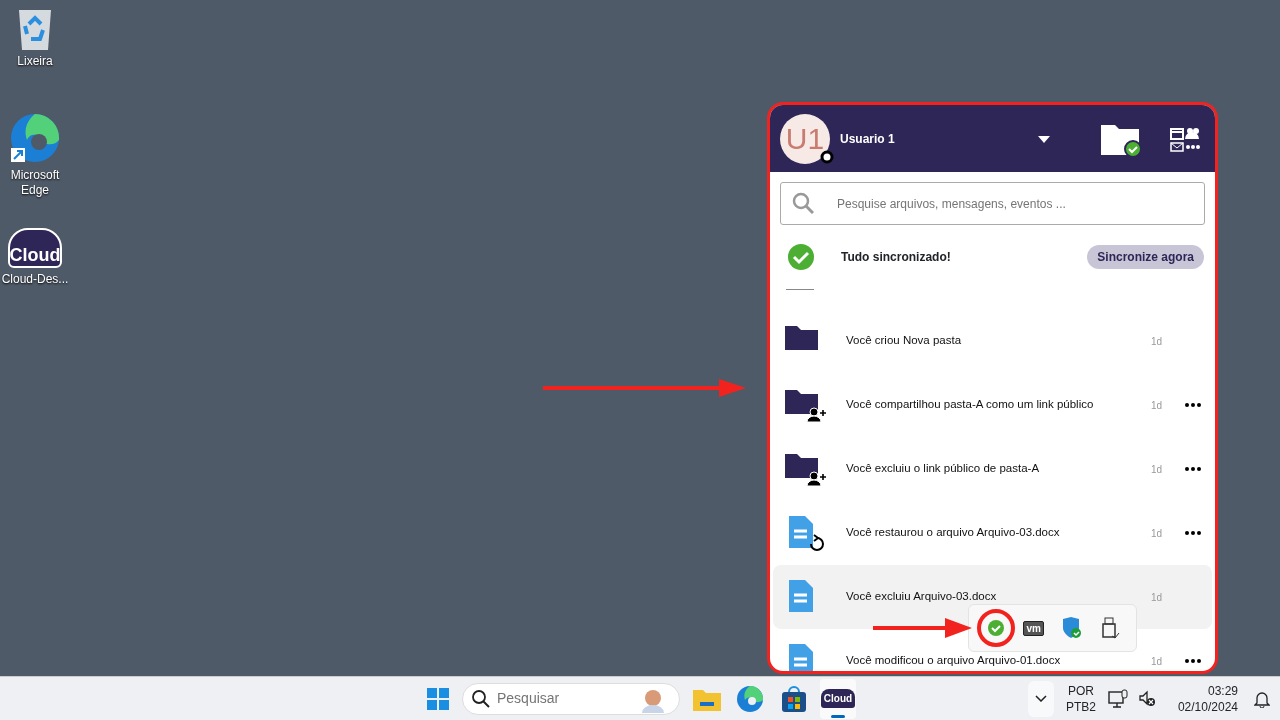  Describe the element at coordinates (1117, 698) in the screenshot. I see `network-icon` at that location.